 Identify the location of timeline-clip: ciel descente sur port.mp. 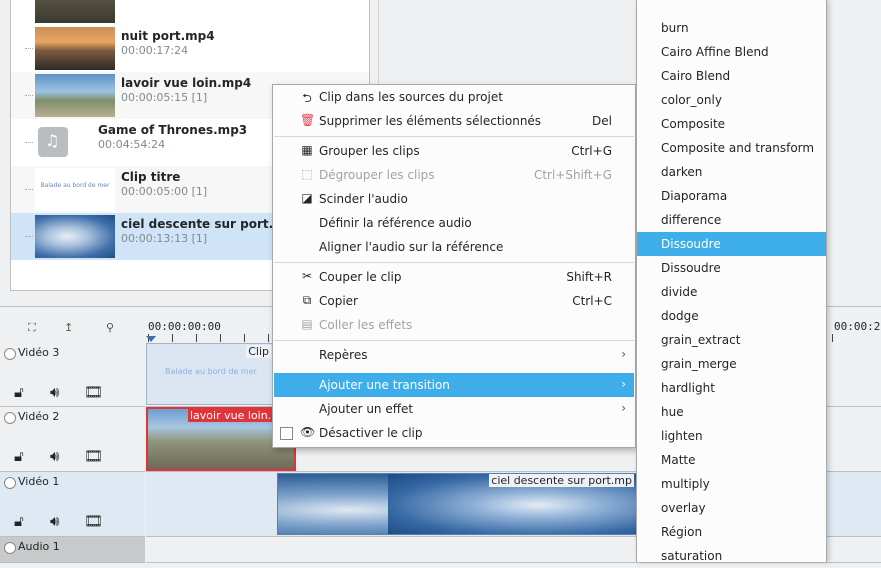
(457, 504).